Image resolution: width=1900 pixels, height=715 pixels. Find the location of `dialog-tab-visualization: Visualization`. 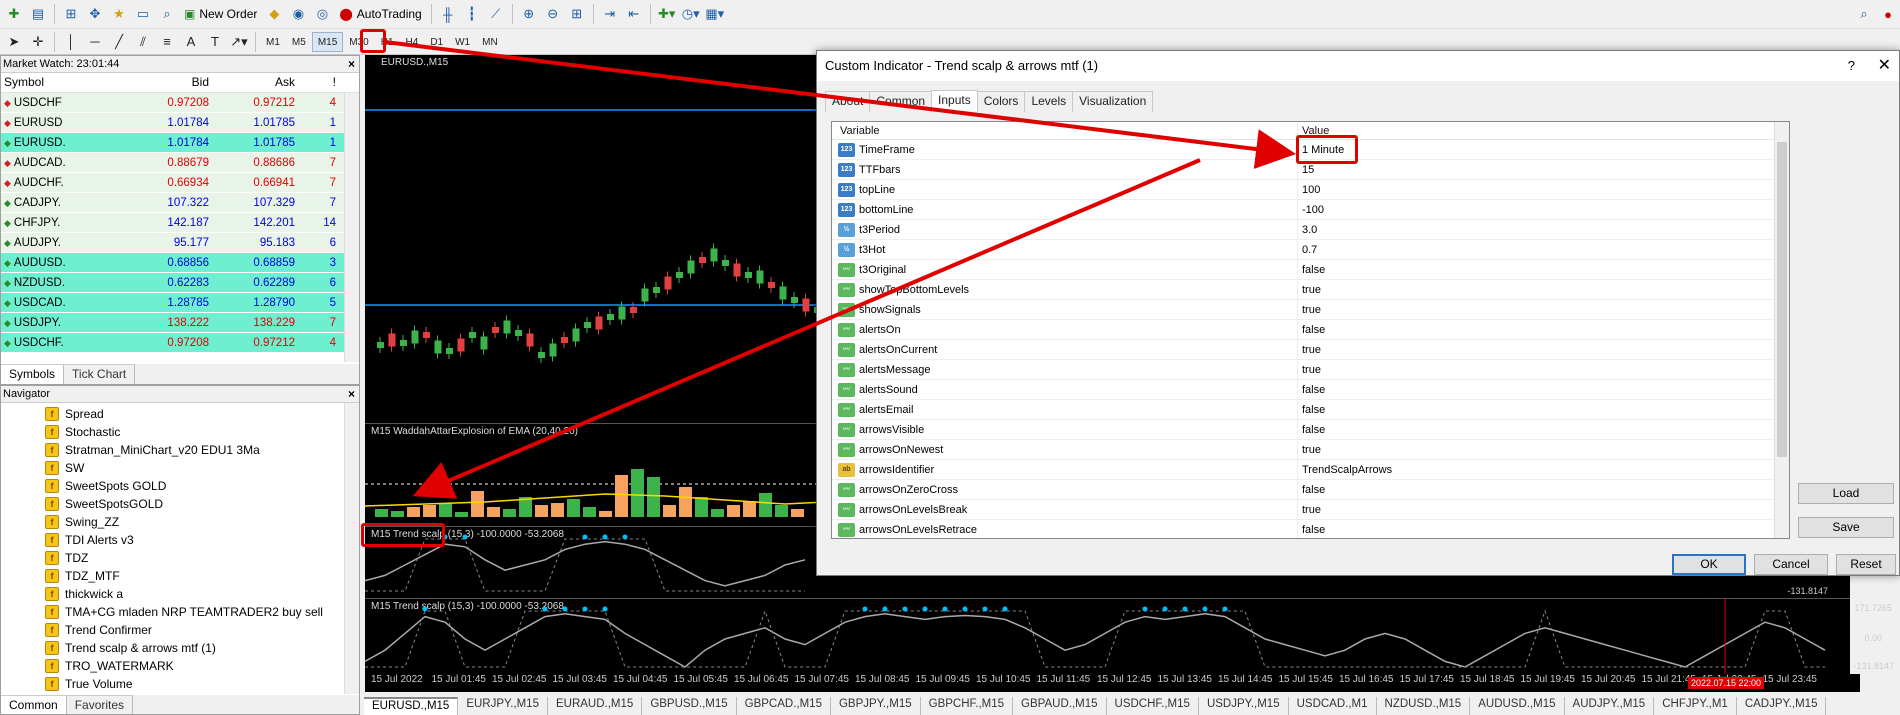

dialog-tab-visualization: Visualization is located at coordinates (1113, 101).